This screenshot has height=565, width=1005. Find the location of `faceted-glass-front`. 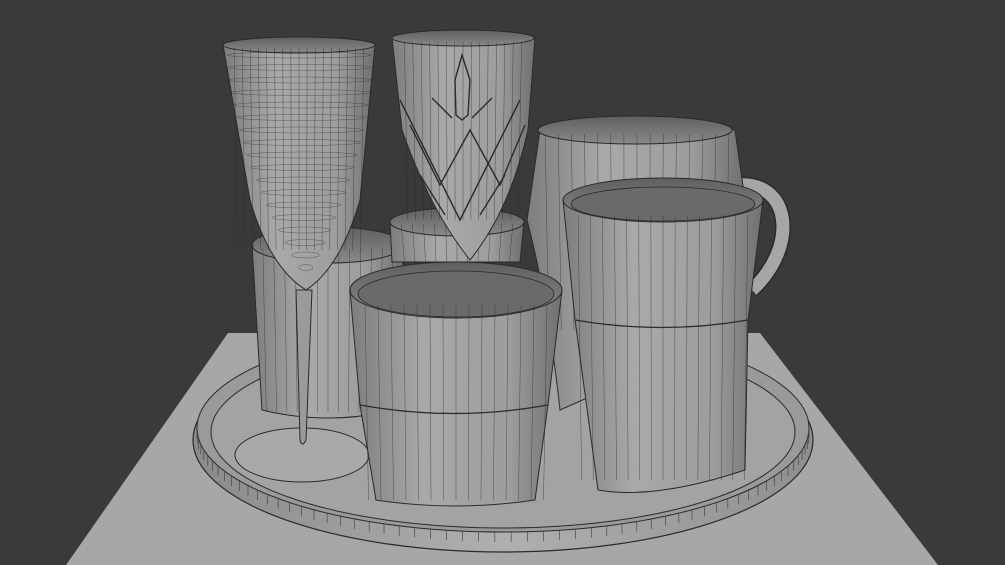

faceted-glass-front is located at coordinates (456, 384).